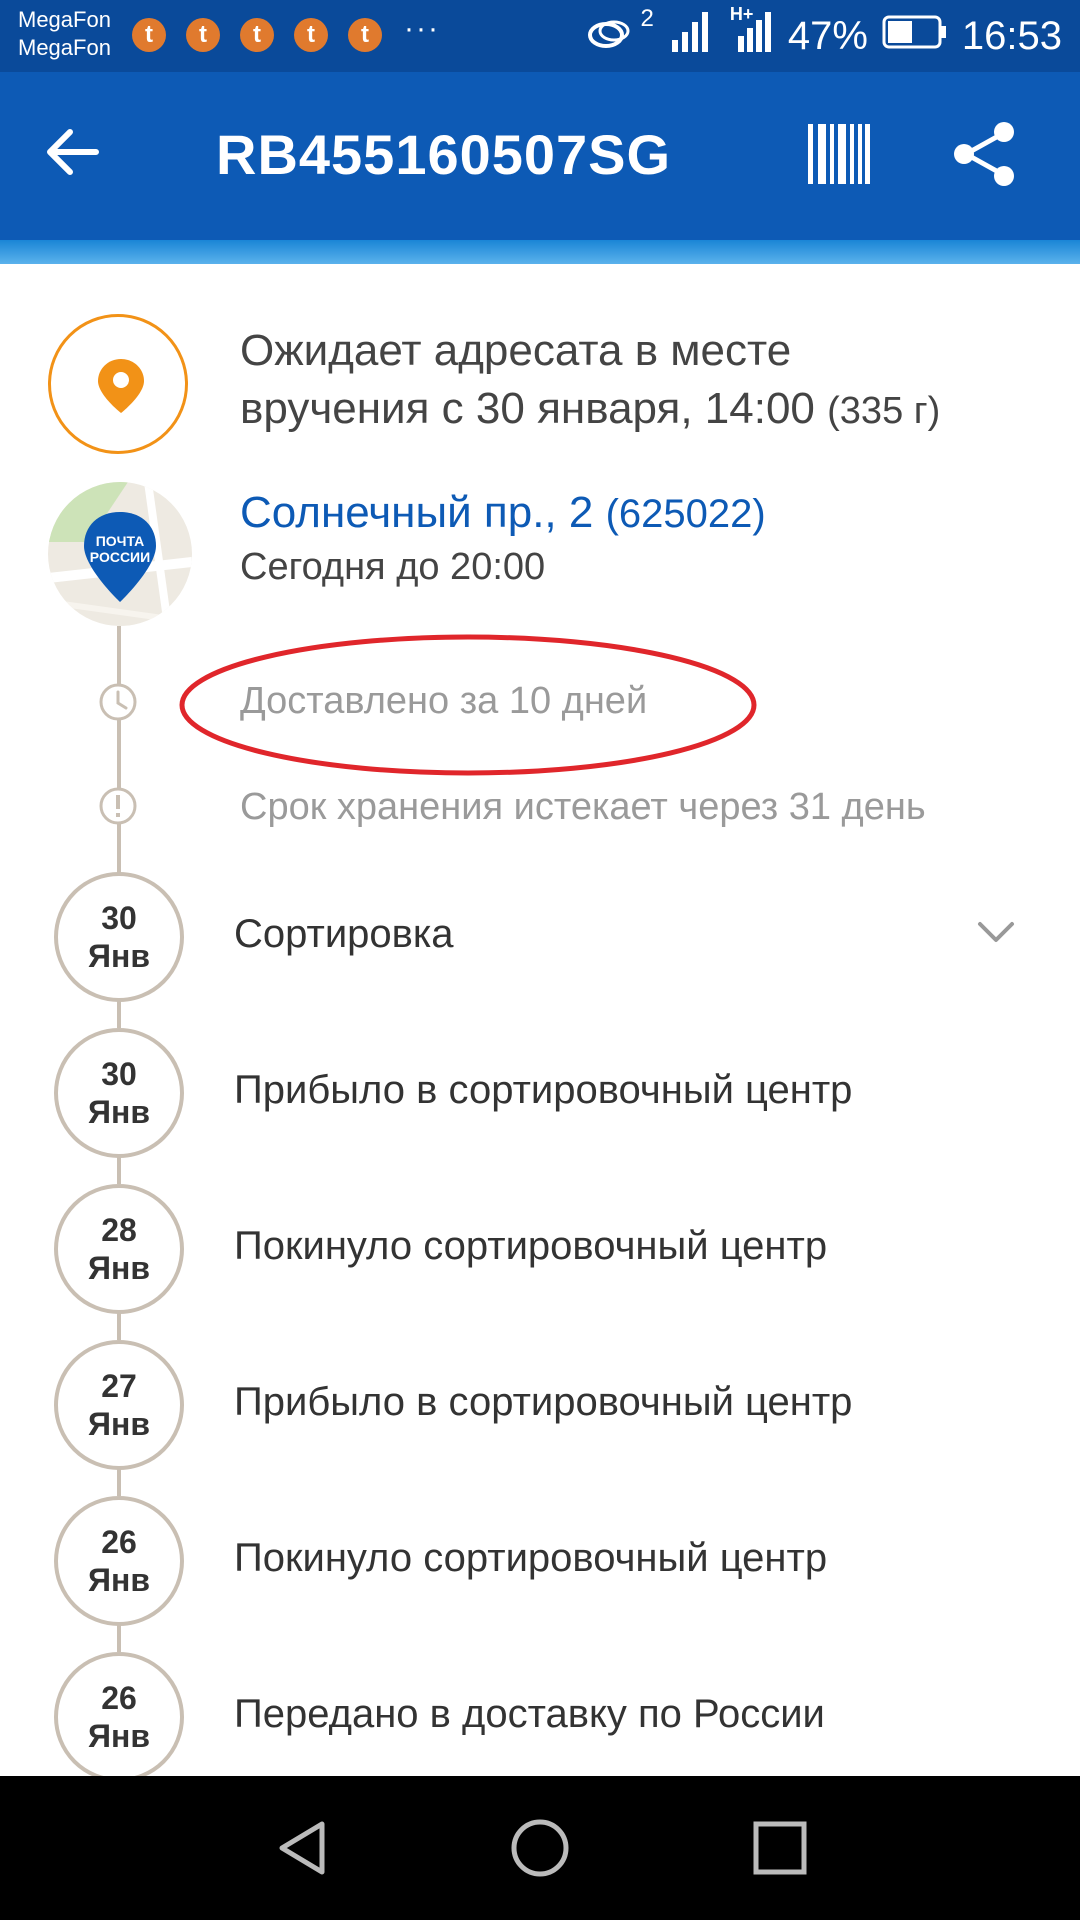  I want to click on red-highlight-annotation, so click(468, 705).